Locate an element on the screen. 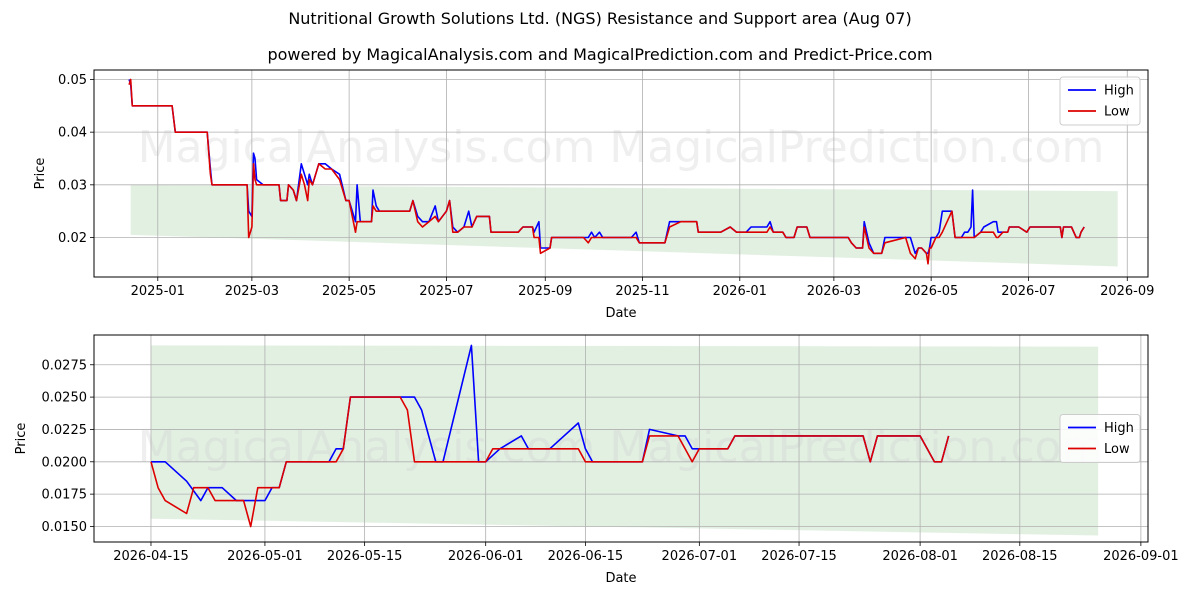 The image size is (1200, 600). y-tick-label: 0.0275 is located at coordinates (65, 365).